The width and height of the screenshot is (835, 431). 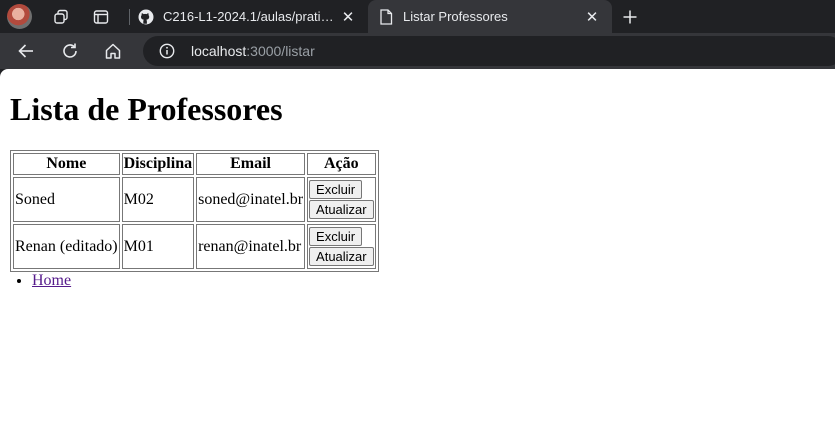 I want to click on cell-nome: Soned, so click(x=66, y=199).